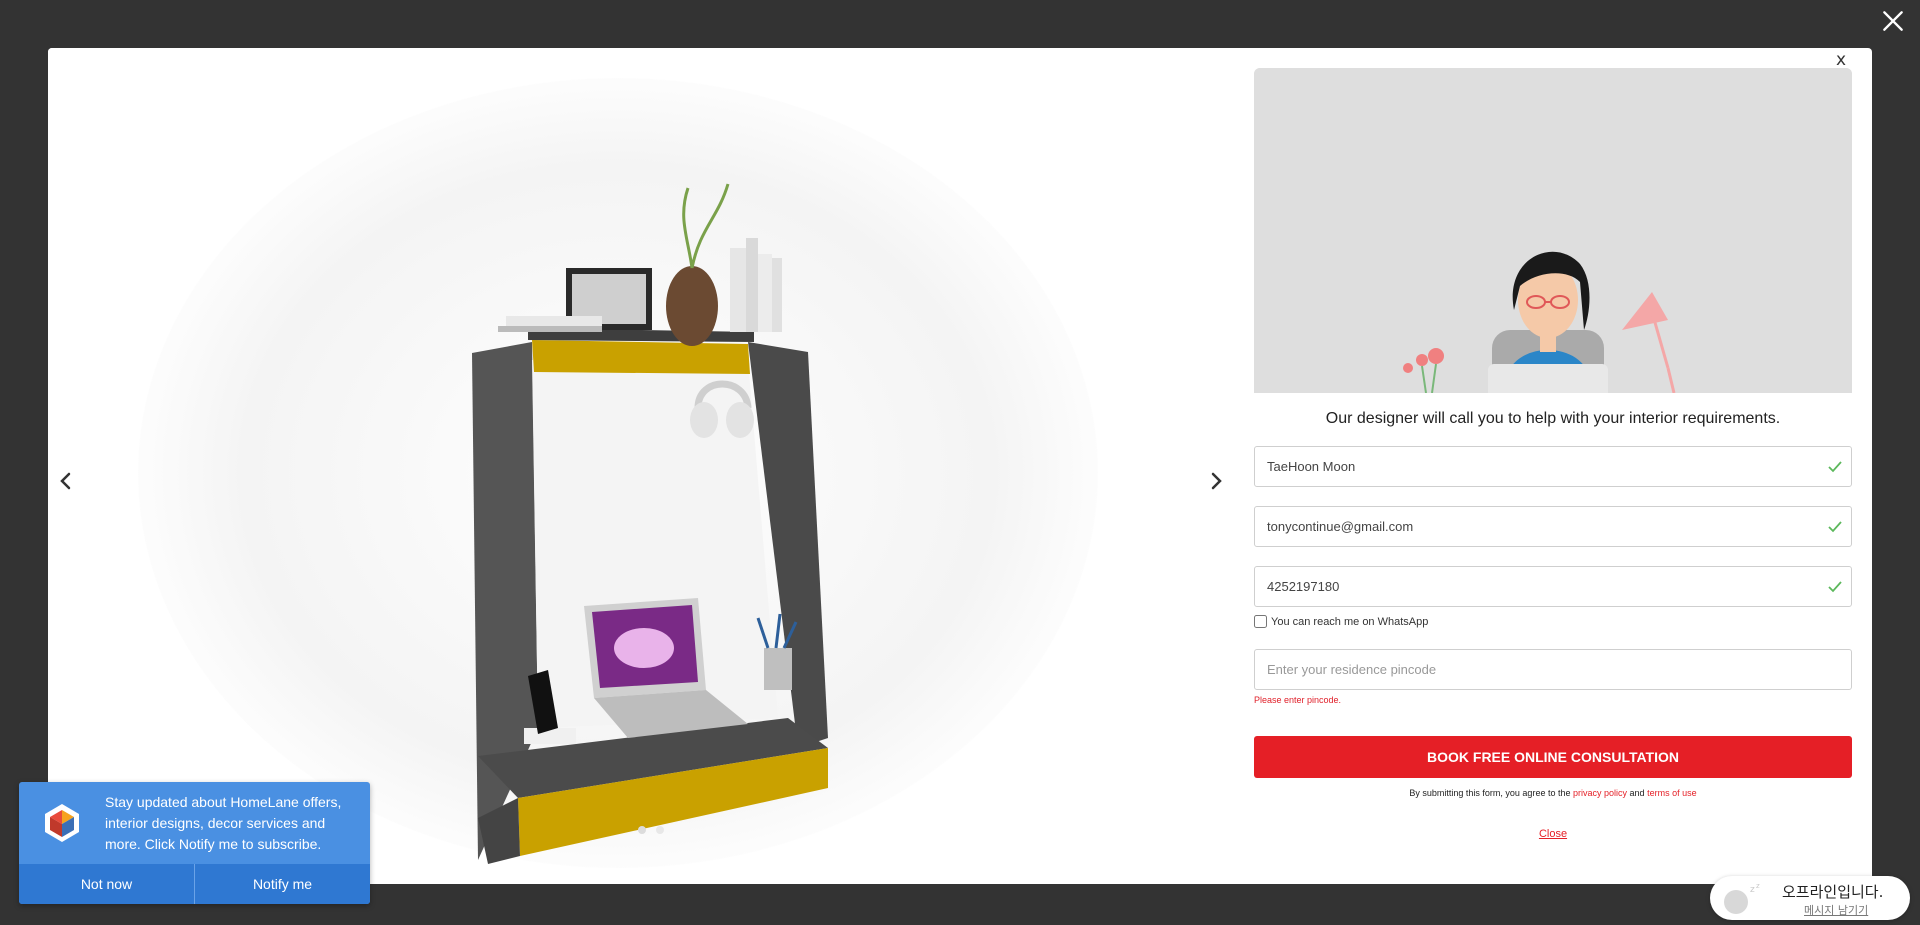 This screenshot has height=925, width=1920. What do you see at coordinates (650, 523) in the screenshot?
I see `study-desk-image` at bounding box center [650, 523].